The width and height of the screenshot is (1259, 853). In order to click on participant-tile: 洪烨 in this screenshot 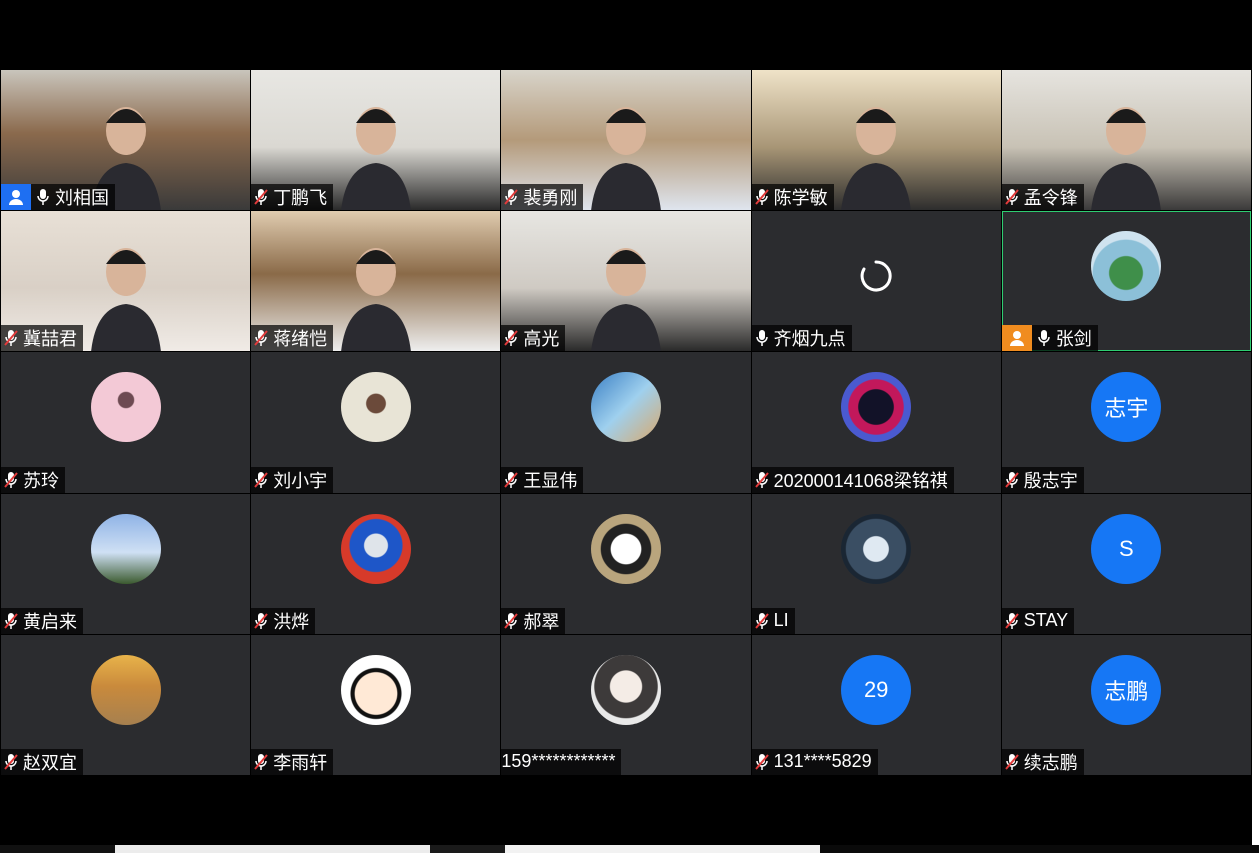, I will do `click(376, 563)`.